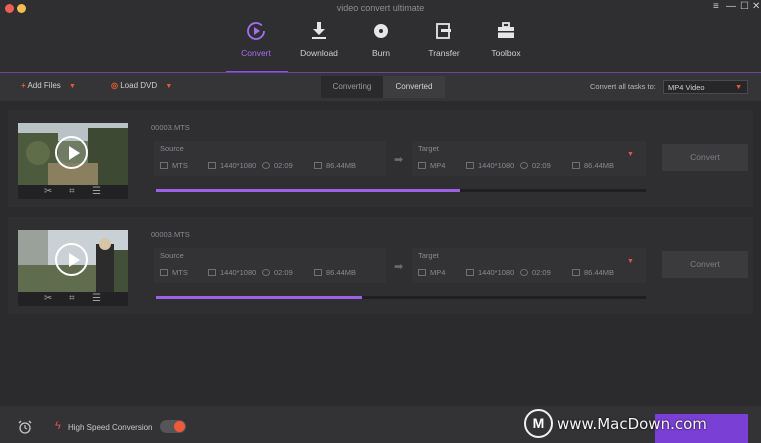 The height and width of the screenshot is (443, 761). What do you see at coordinates (256, 31) in the screenshot?
I see `convert-icon` at bounding box center [256, 31].